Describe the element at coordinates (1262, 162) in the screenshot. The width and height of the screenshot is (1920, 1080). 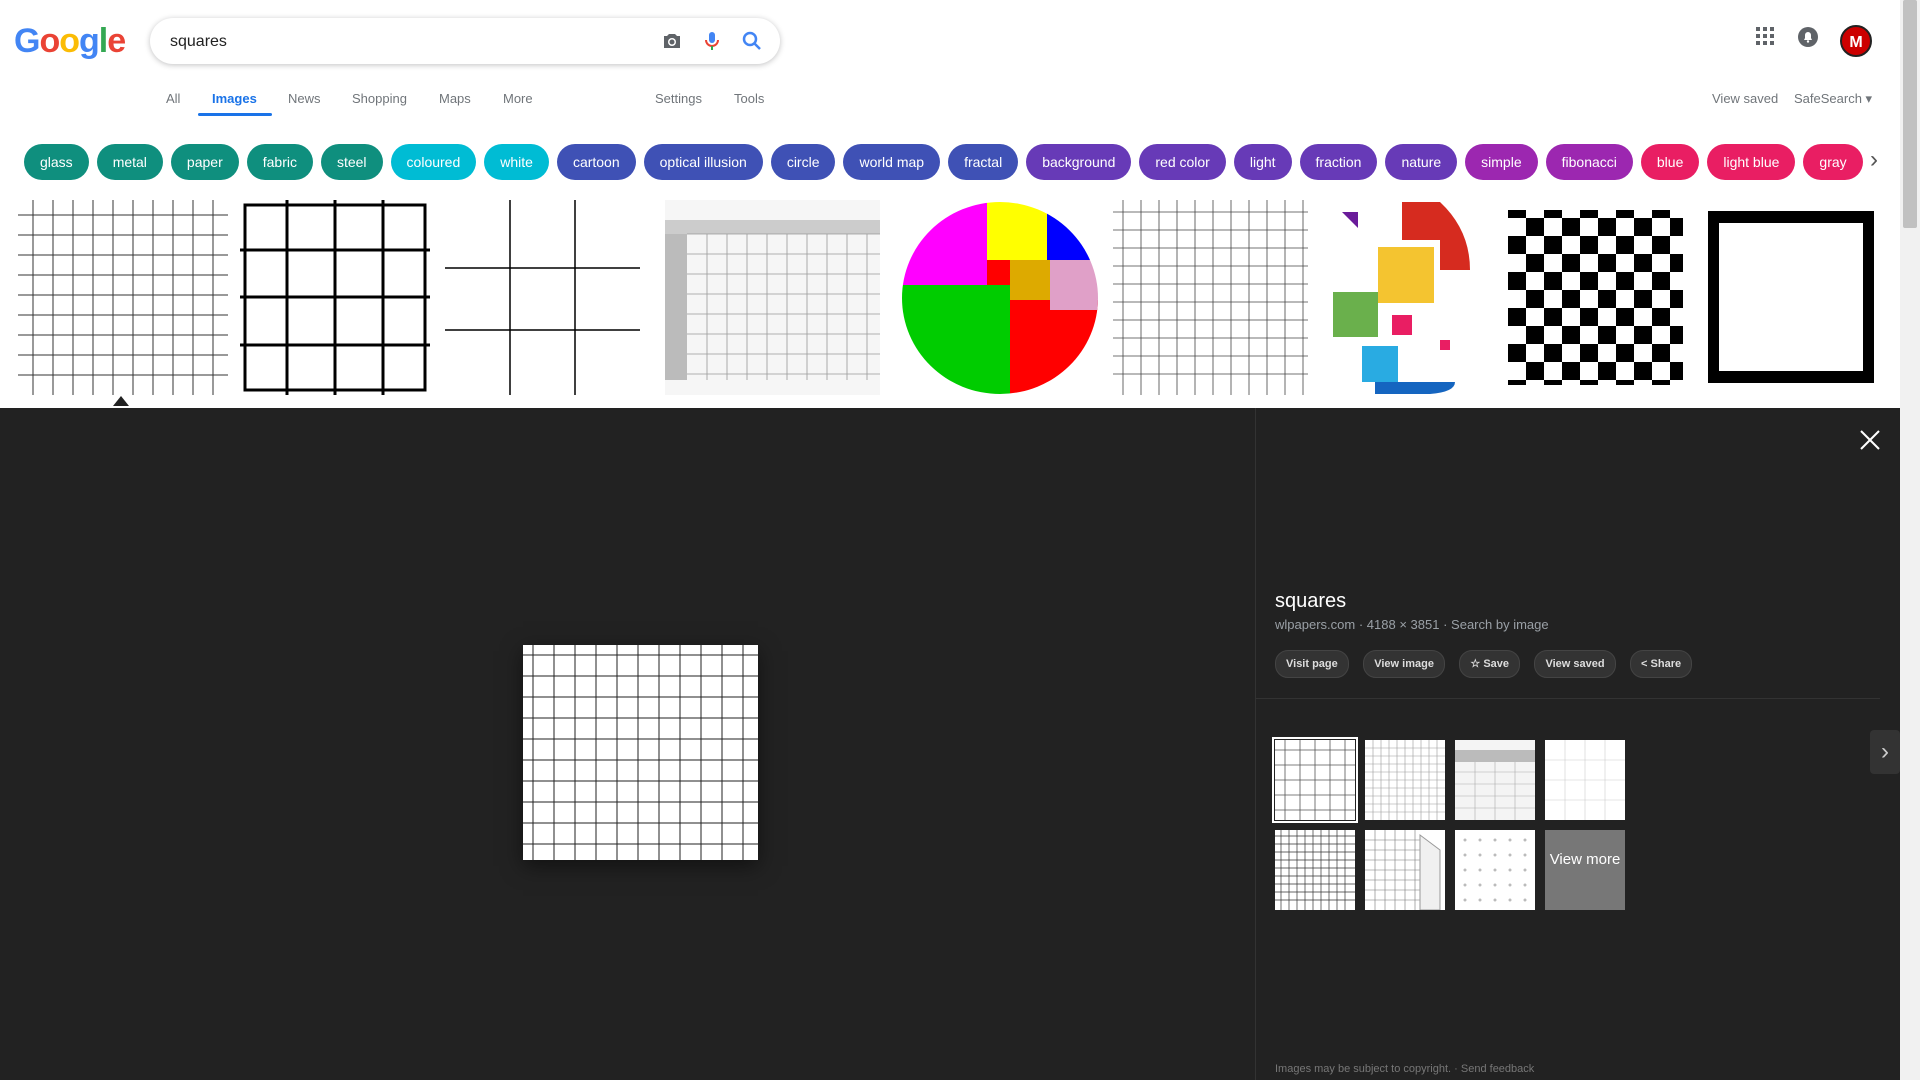
I see `chip-light: light` at that location.